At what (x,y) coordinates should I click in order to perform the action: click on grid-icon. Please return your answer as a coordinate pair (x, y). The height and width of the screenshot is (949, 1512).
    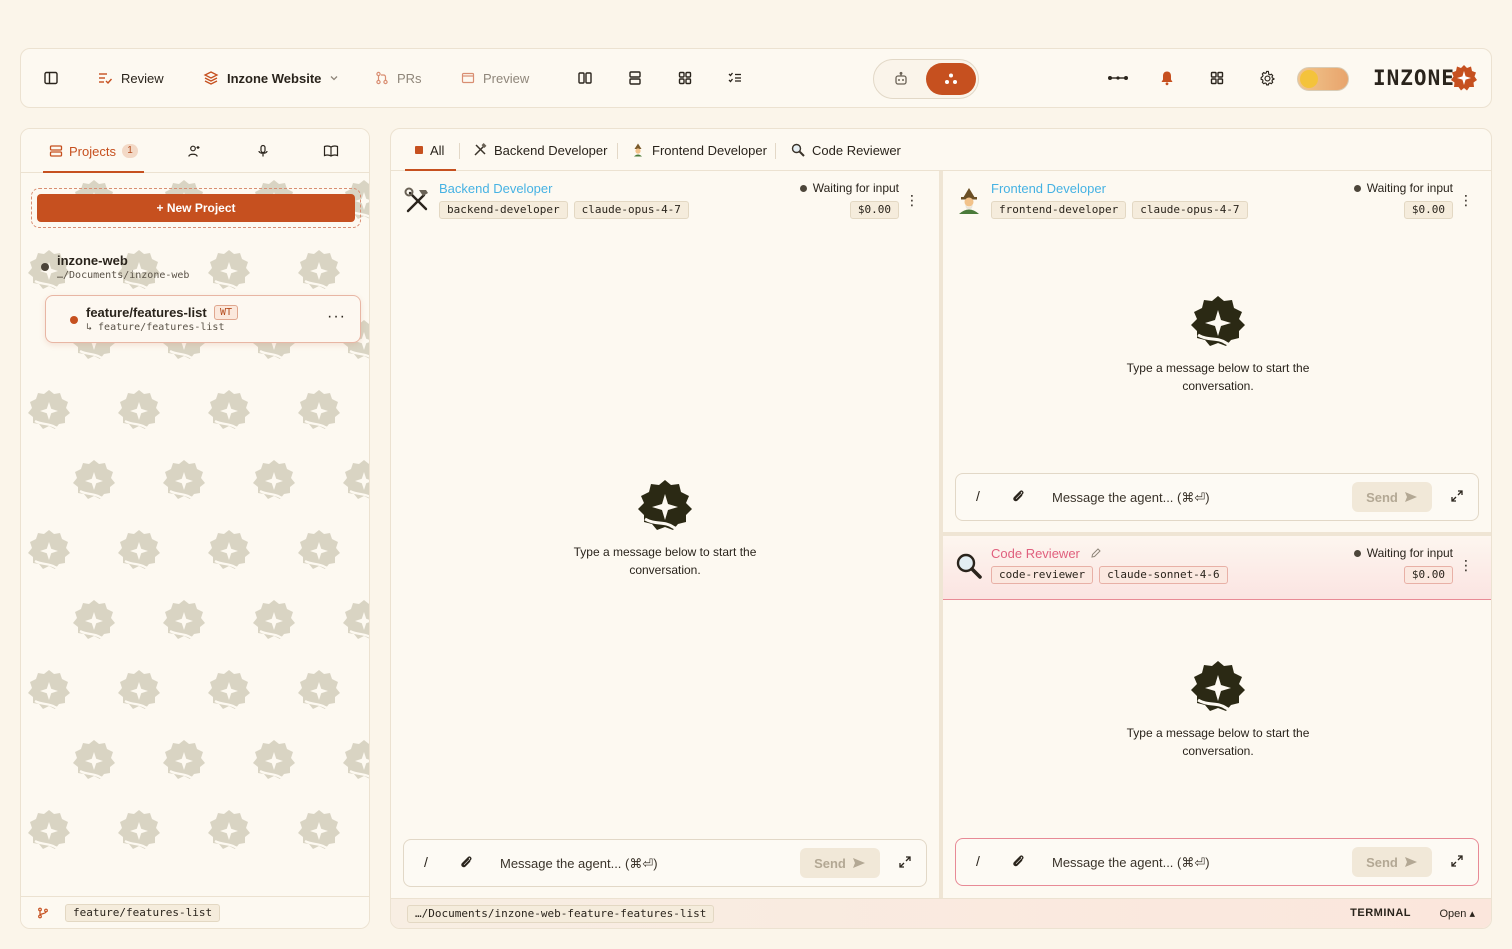
    Looking at the image, I should click on (685, 78).